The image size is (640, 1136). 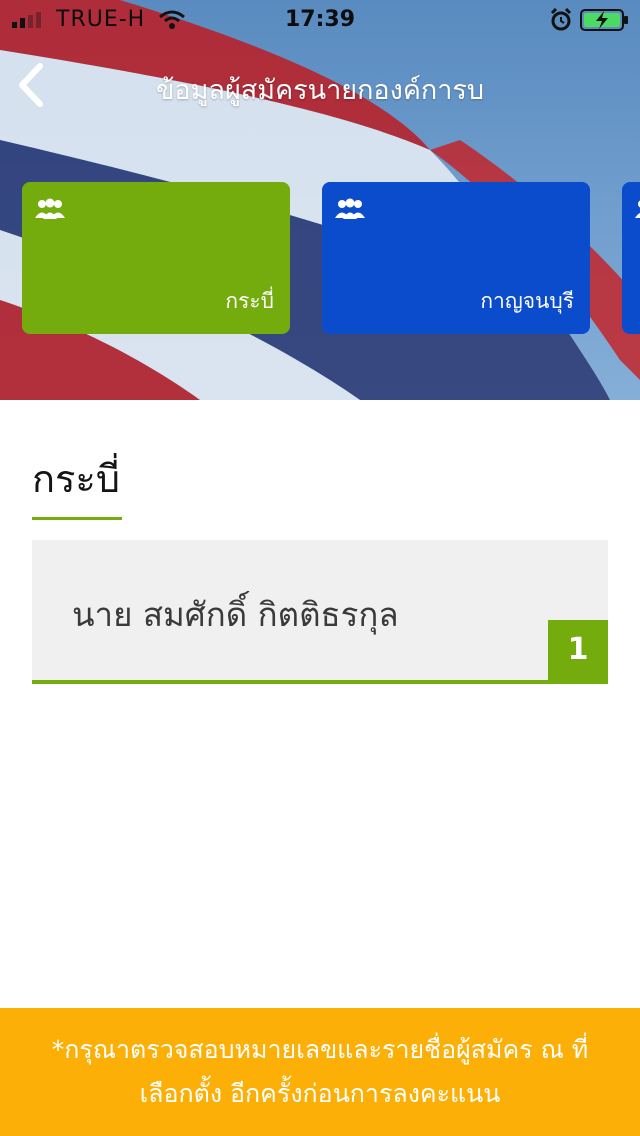 I want to click on candidate-name: นาย สมศักดิ์ กิตติธรกุล, so click(x=235, y=614).